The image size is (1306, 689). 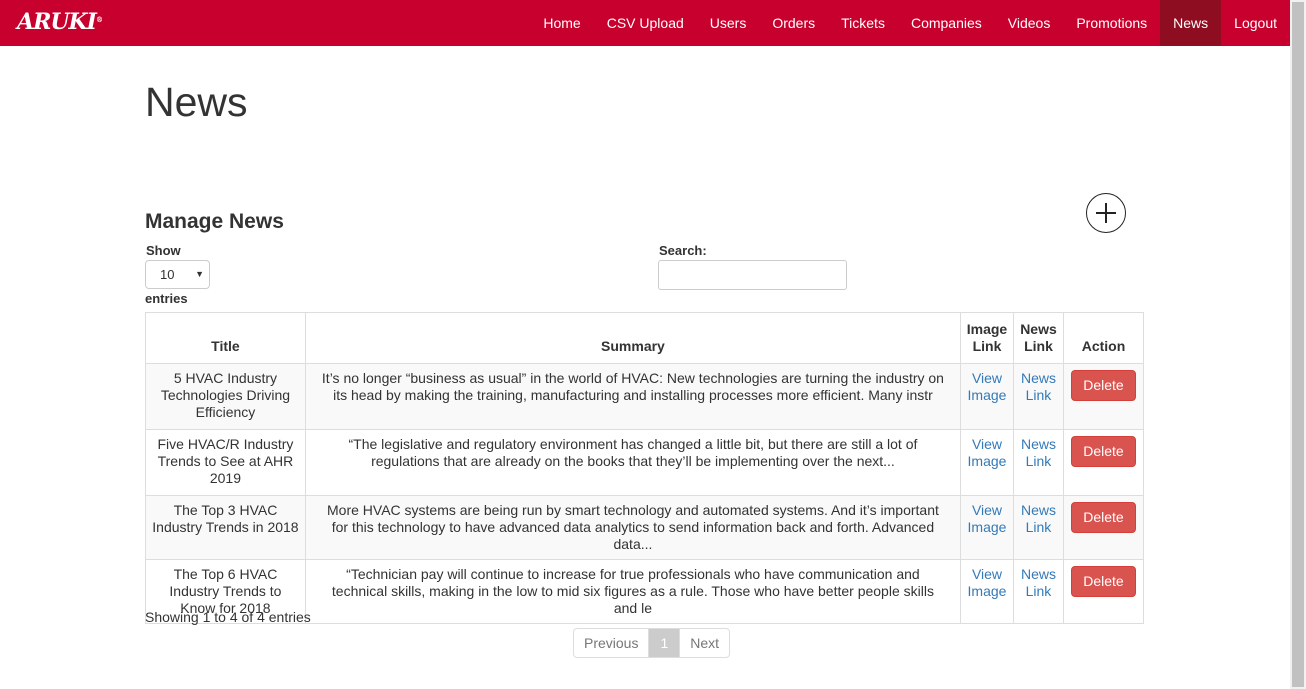 What do you see at coordinates (57, 22) in the screenshot?
I see `brand-logo-text: ARUKI` at bounding box center [57, 22].